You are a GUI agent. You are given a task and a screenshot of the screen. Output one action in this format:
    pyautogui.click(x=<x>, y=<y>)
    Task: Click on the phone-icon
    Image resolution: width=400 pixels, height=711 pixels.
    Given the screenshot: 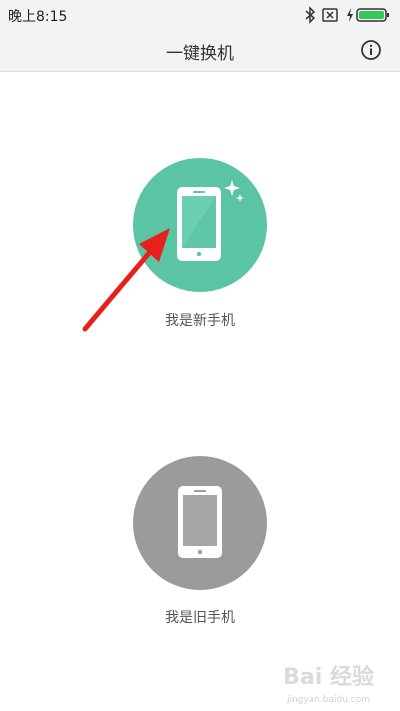 What is the action you would take?
    pyautogui.click(x=200, y=522)
    